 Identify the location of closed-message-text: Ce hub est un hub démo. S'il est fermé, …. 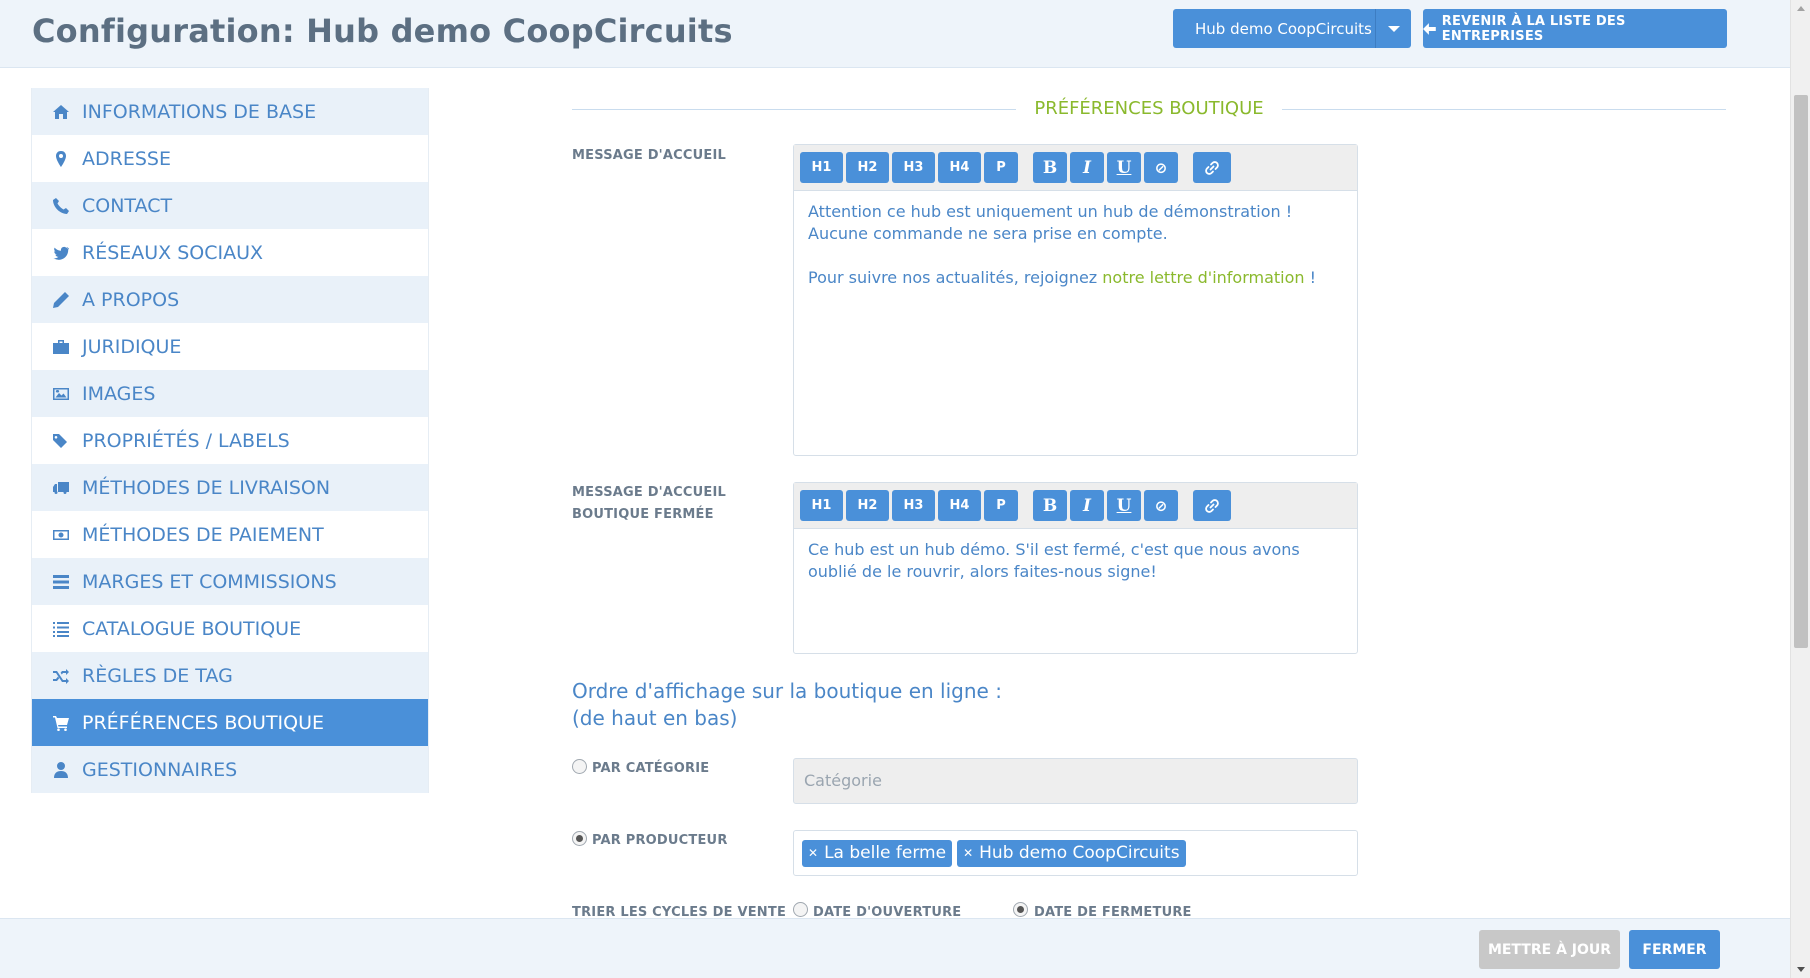
(1054, 560).